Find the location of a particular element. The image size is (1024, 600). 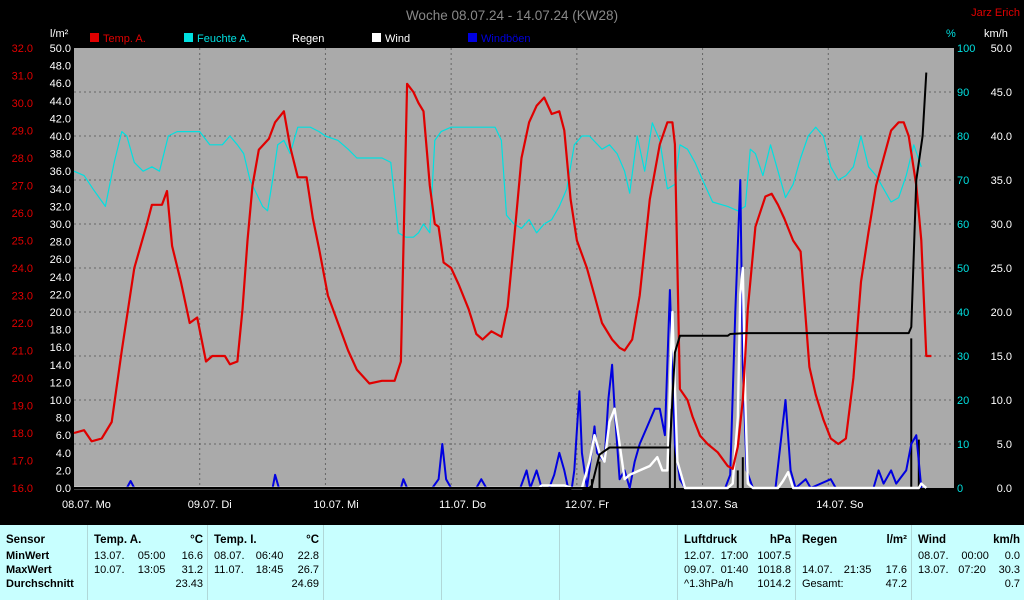

humidity-tick-label: 80 is located at coordinates (963, 137).